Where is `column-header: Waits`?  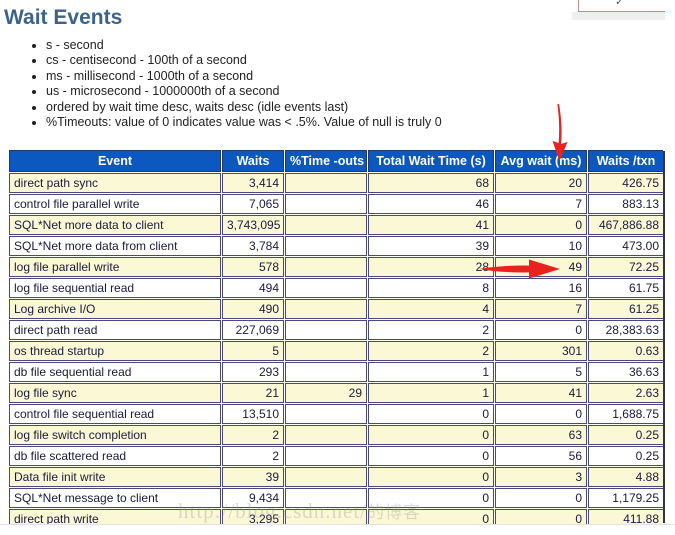
column-header: Waits is located at coordinates (253, 161).